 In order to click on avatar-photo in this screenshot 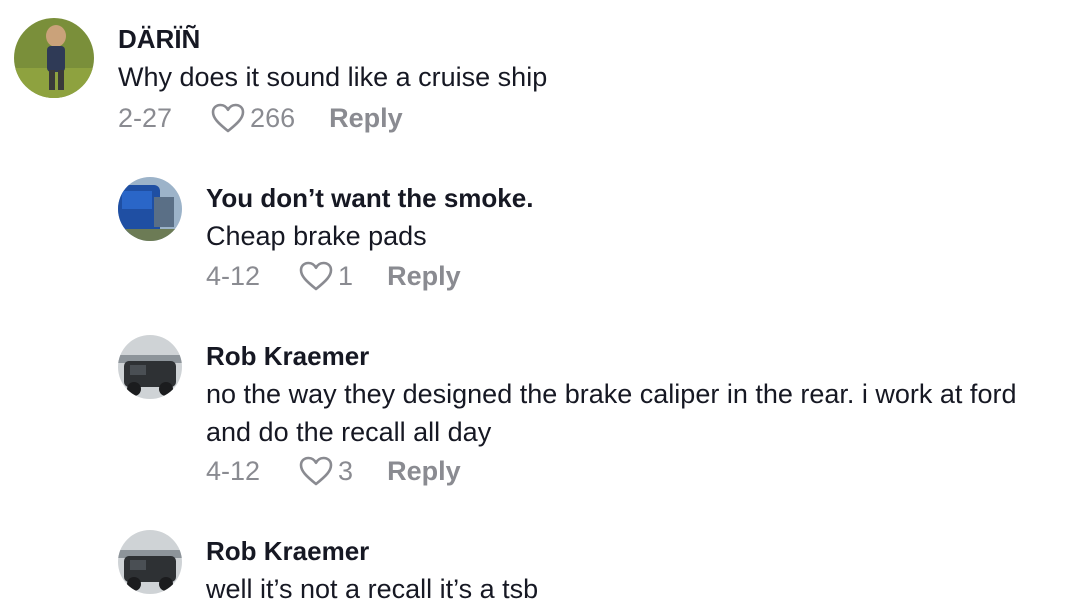, I will do `click(150, 562)`.